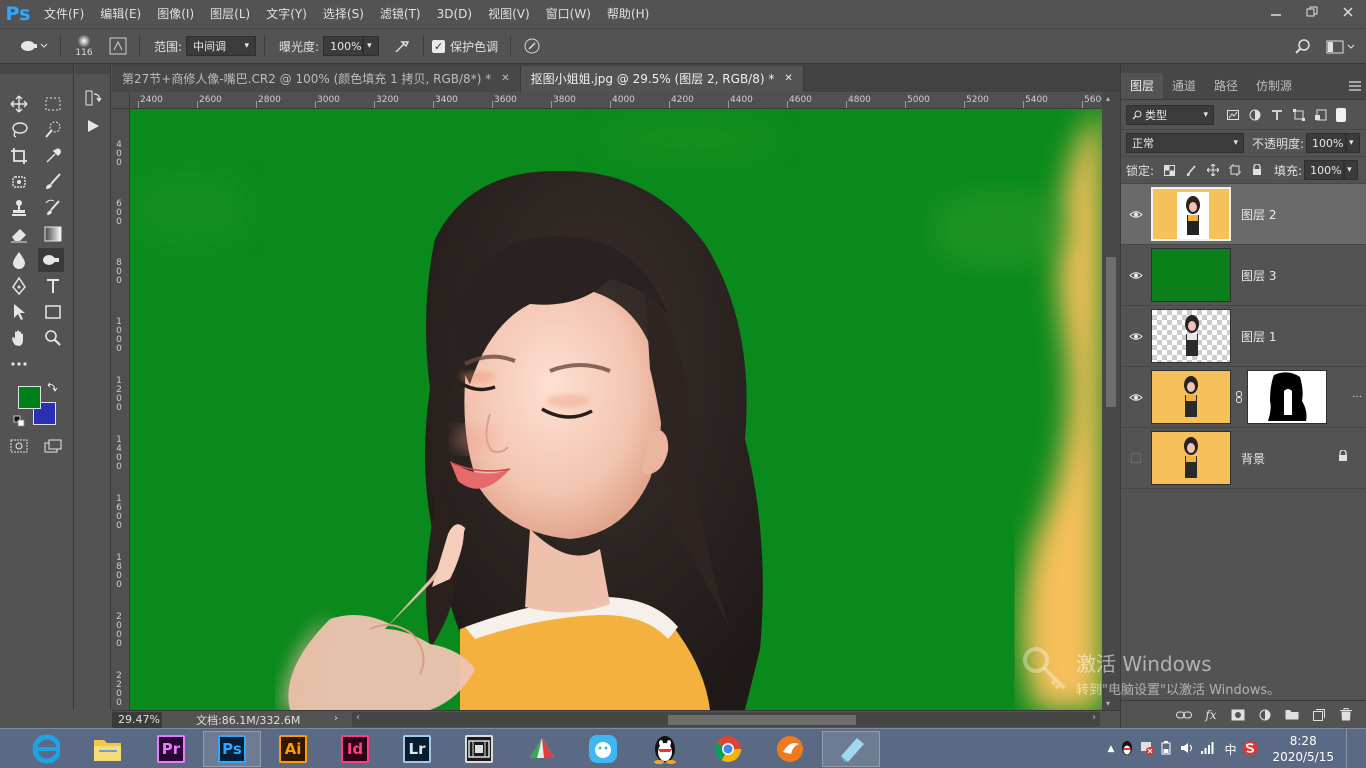 Image resolution: width=1366 pixels, height=768 pixels. Describe the element at coordinates (628, 14) in the screenshot. I see `menu-help: 帮助(H)` at that location.